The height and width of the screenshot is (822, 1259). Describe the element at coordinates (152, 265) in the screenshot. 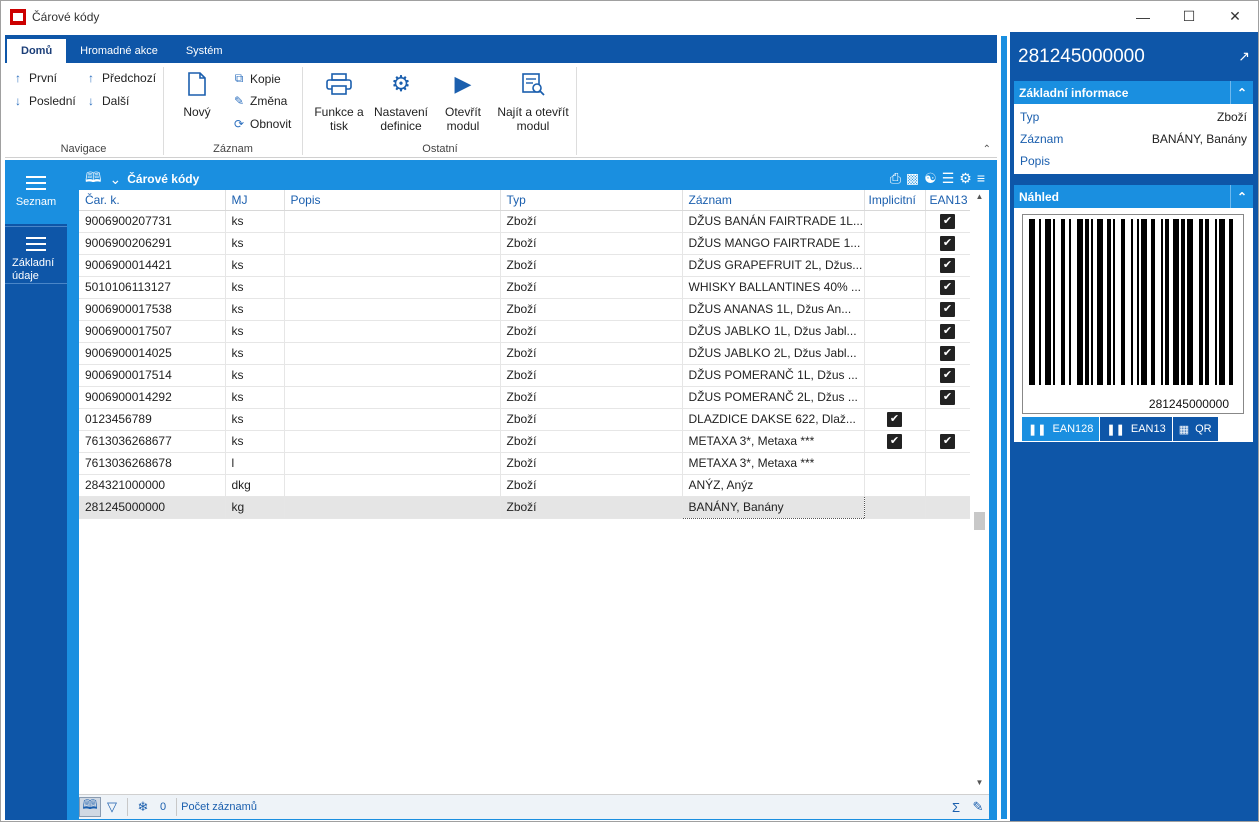

I see `cell-code: 9006900014421` at that location.